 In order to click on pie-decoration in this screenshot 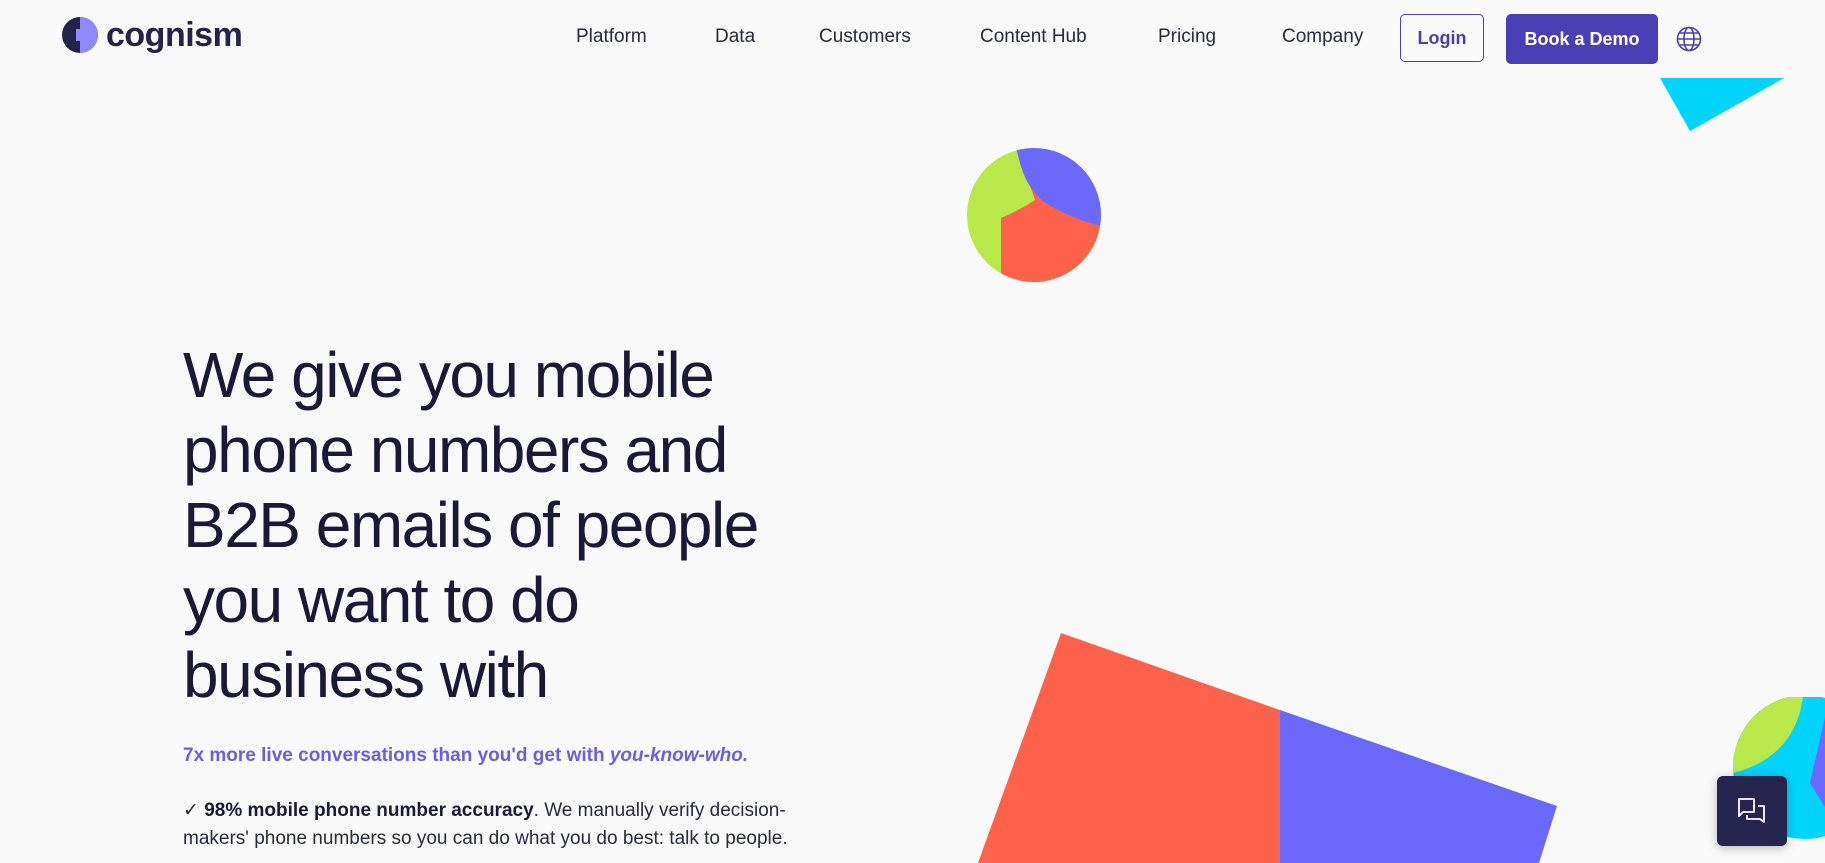, I will do `click(1034, 215)`.